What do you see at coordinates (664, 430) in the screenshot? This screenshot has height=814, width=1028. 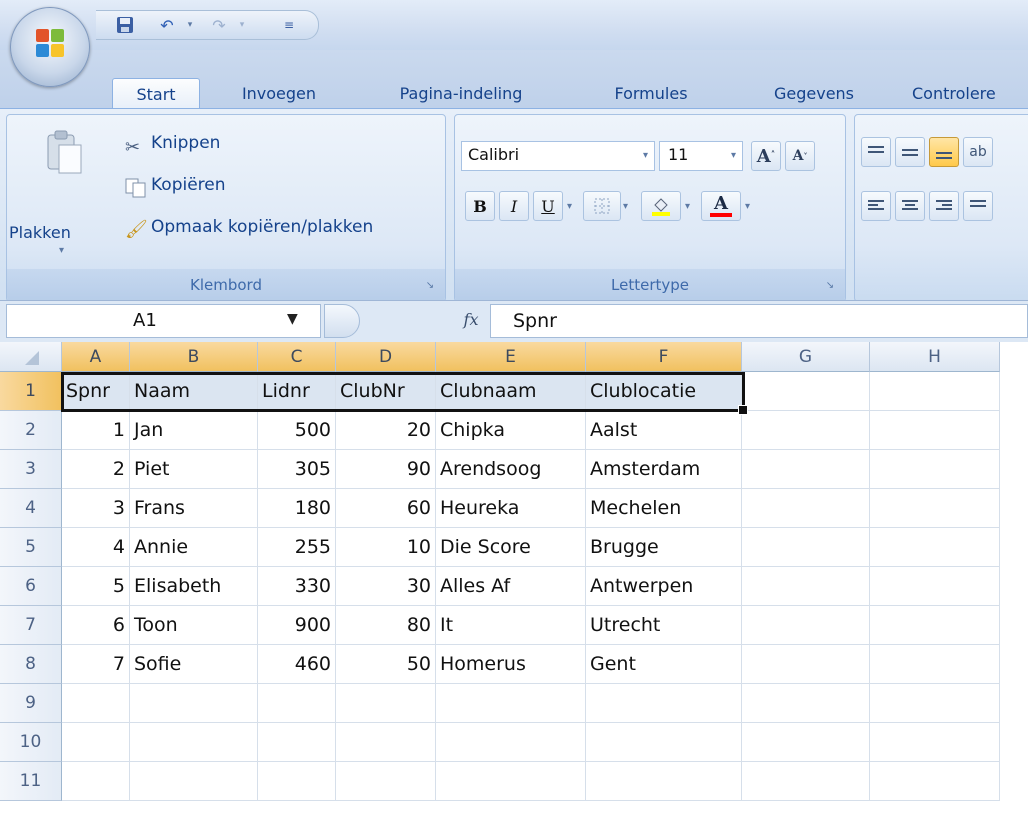 I see `cell-f2: Aalst` at bounding box center [664, 430].